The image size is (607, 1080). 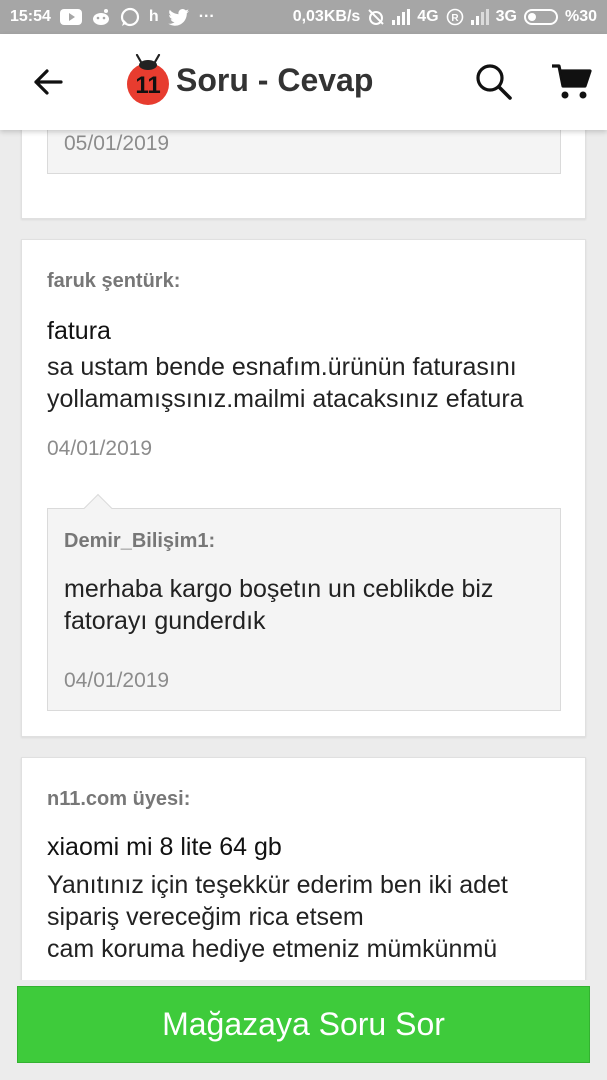 What do you see at coordinates (272, 949) in the screenshot?
I see `question-body-line: cam koruma hediye etmeniz mümkünmü` at bounding box center [272, 949].